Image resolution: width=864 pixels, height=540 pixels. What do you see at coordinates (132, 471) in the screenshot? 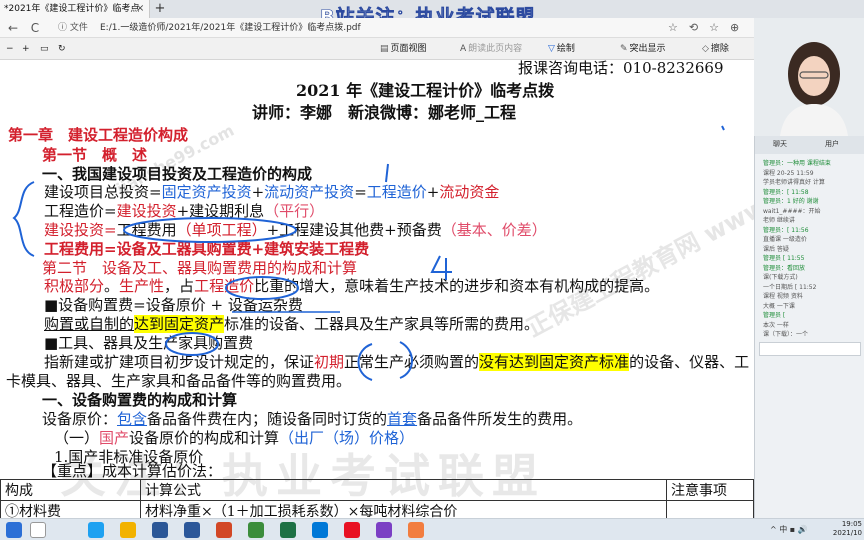
I see `key-point-line: 【重点】成本计算估价法：` at bounding box center [132, 471].